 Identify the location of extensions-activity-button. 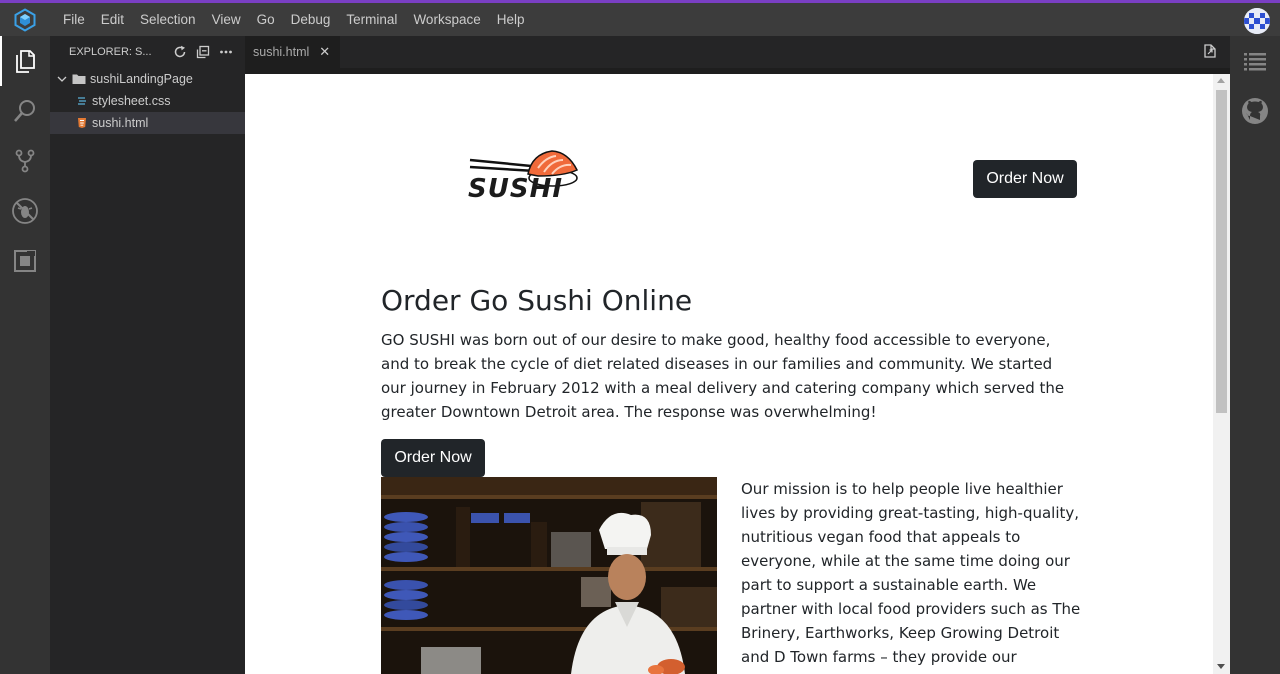
(25, 261).